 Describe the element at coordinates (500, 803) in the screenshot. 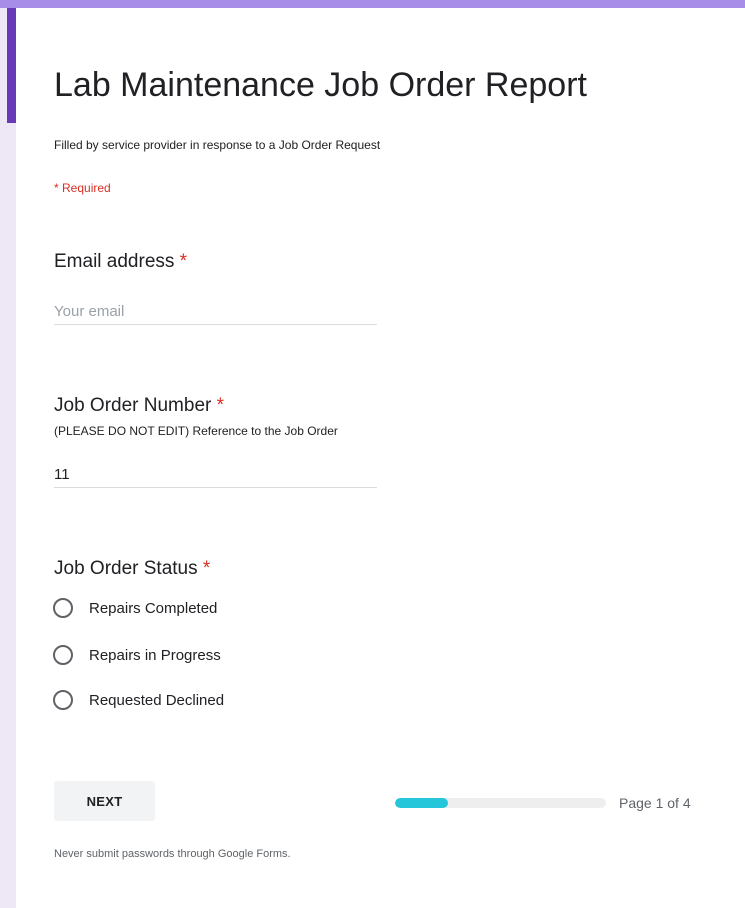

I see `progress-bar` at that location.